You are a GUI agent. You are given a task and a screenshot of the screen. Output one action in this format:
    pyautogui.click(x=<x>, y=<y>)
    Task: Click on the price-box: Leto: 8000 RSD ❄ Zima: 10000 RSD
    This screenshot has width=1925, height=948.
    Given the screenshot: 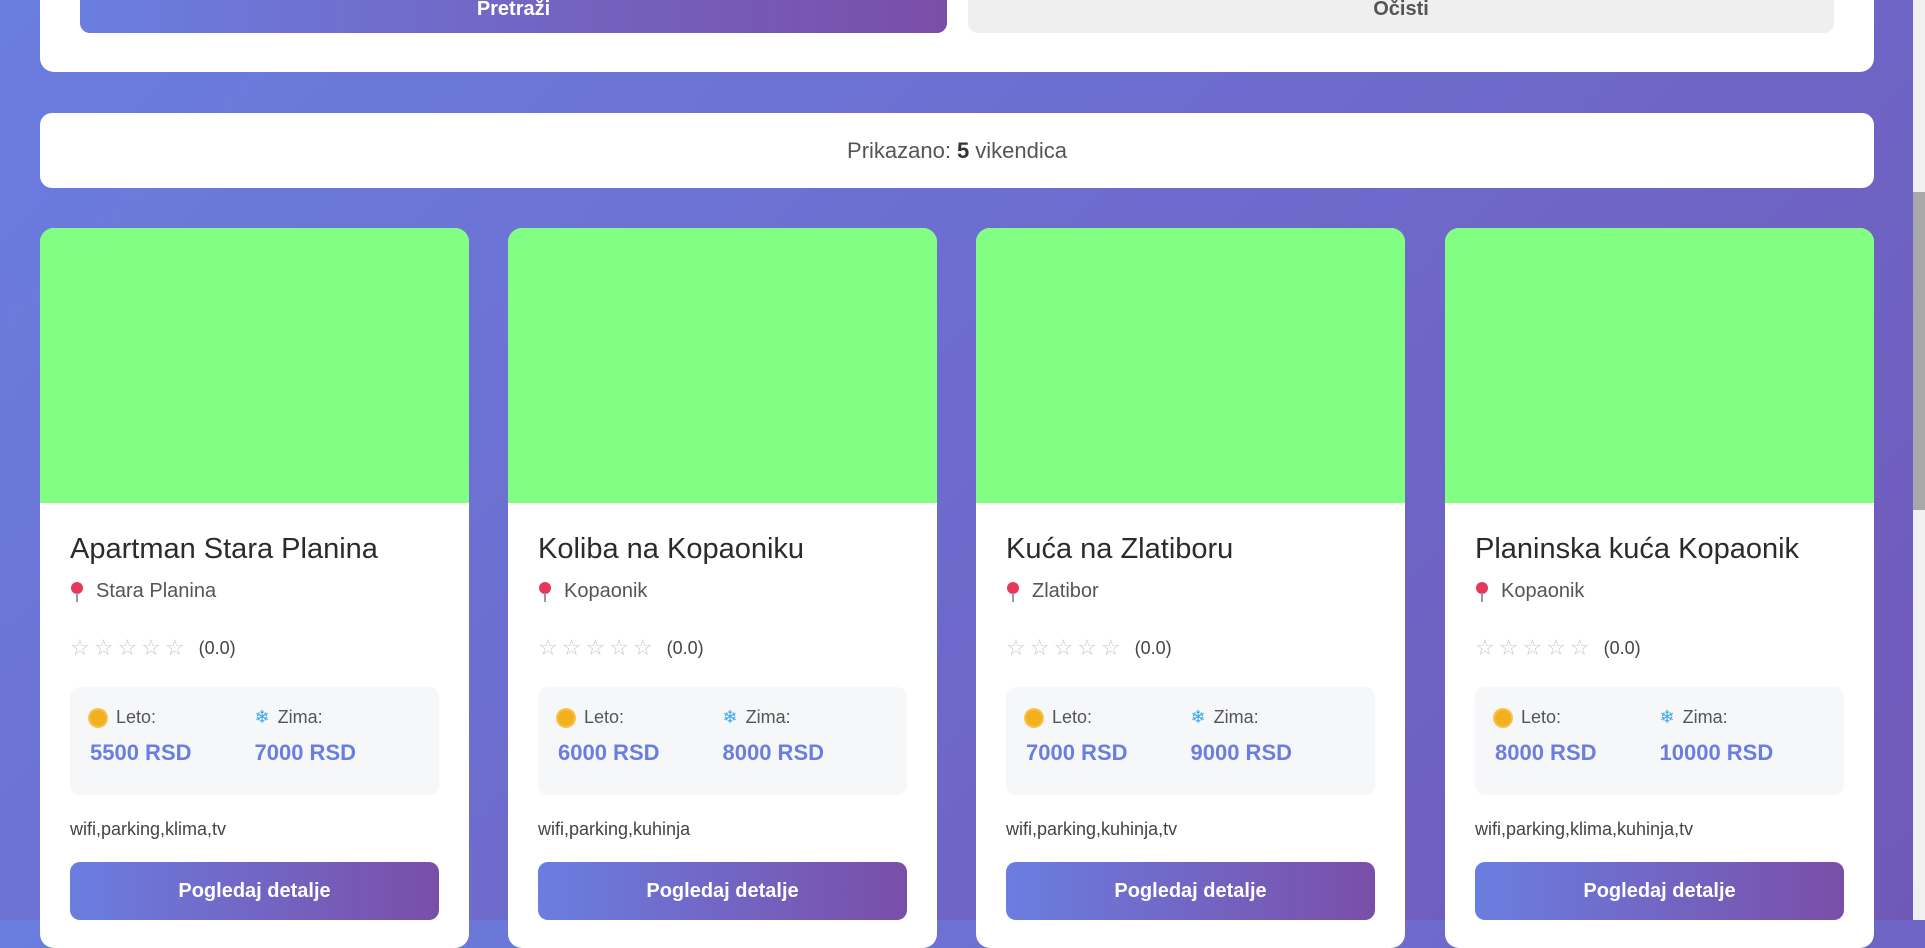 What is the action you would take?
    pyautogui.click(x=1659, y=741)
    